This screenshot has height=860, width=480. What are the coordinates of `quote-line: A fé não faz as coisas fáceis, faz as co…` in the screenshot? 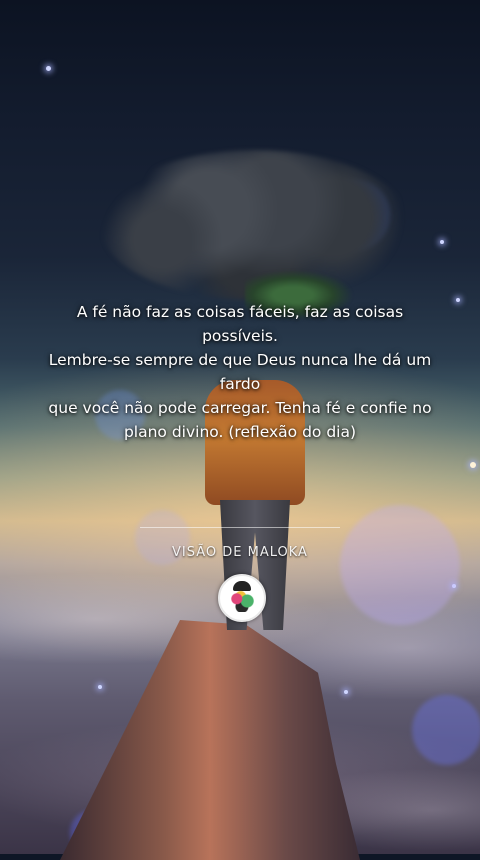 It's located at (240, 324).